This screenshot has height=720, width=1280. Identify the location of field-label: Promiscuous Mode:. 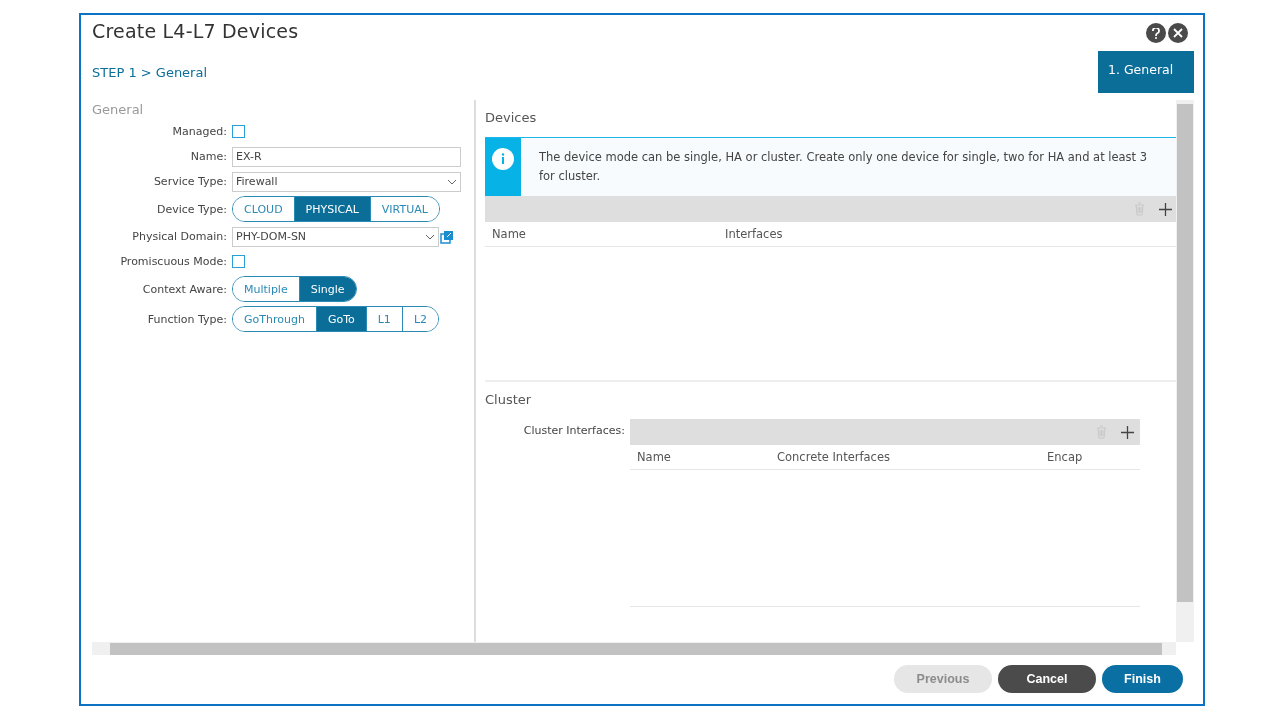
(173, 261).